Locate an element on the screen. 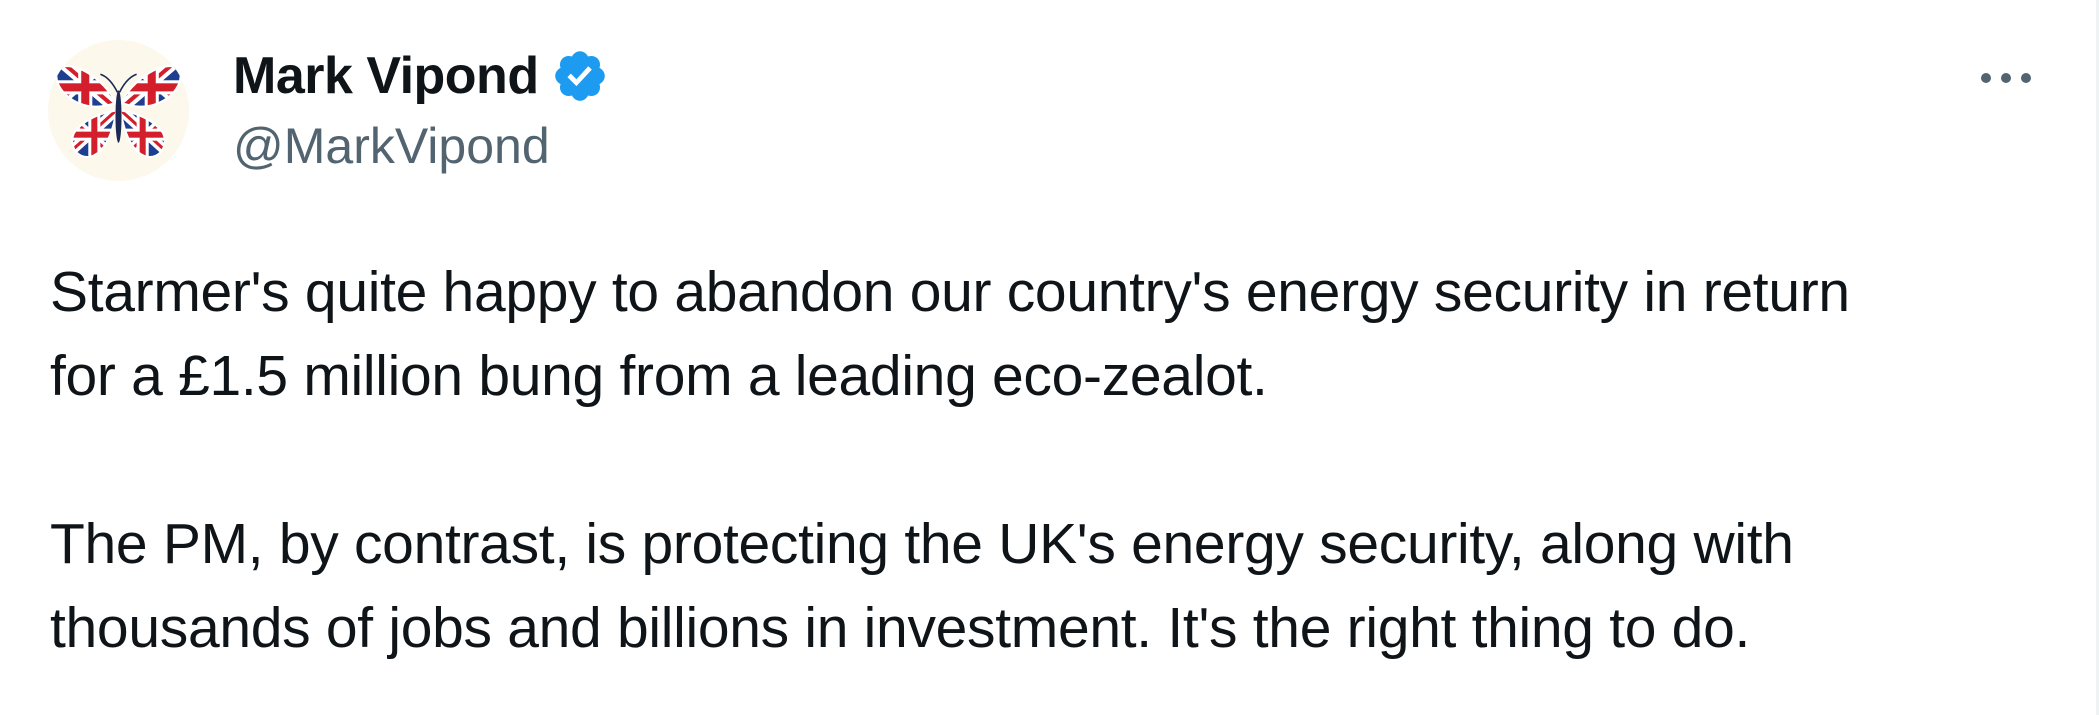  verified-badge-icon is located at coordinates (580, 76).